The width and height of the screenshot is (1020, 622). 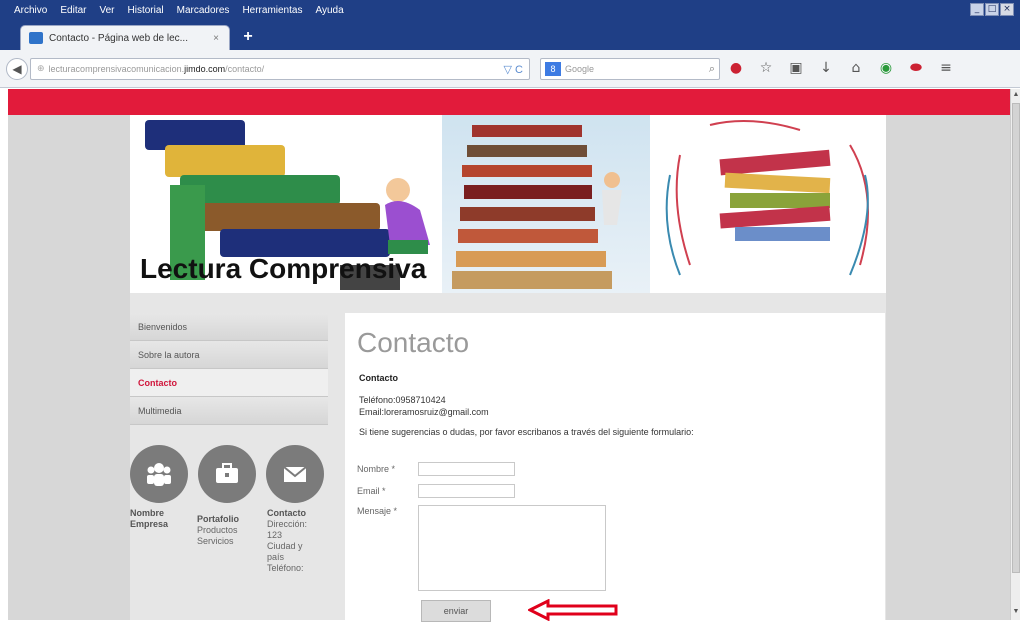 I want to click on menu-icon: ≡, so click(x=946, y=68).